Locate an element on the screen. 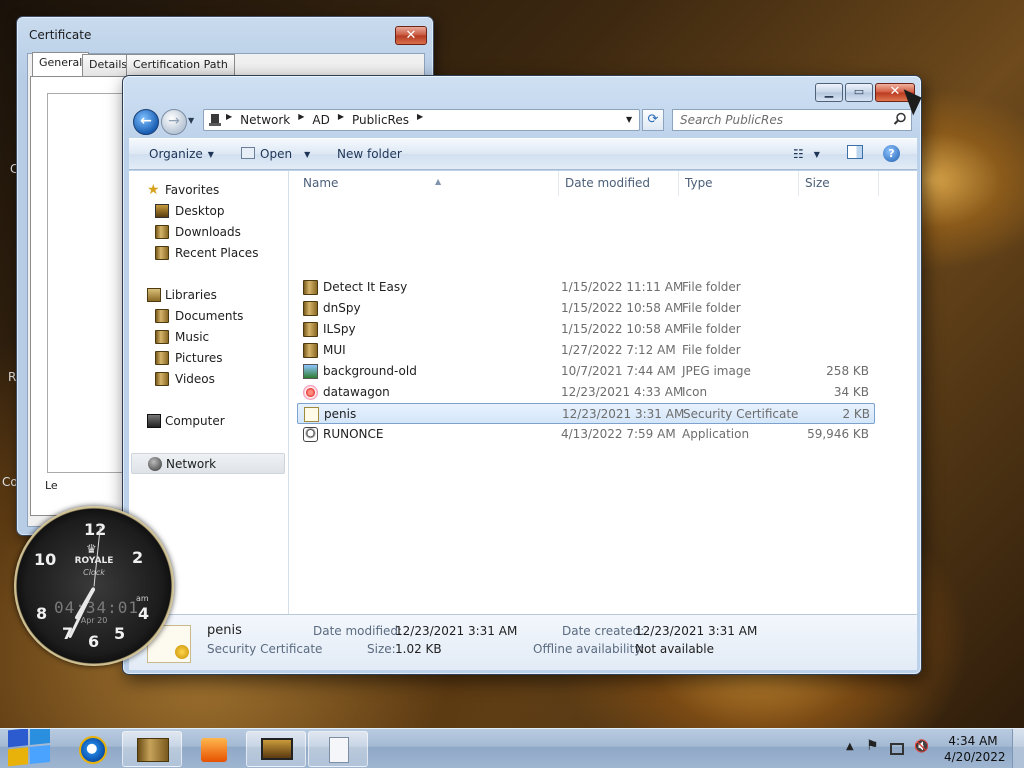 Image resolution: width=1024 pixels, height=768 pixels. taskbar-explorer is located at coordinates (152, 749).